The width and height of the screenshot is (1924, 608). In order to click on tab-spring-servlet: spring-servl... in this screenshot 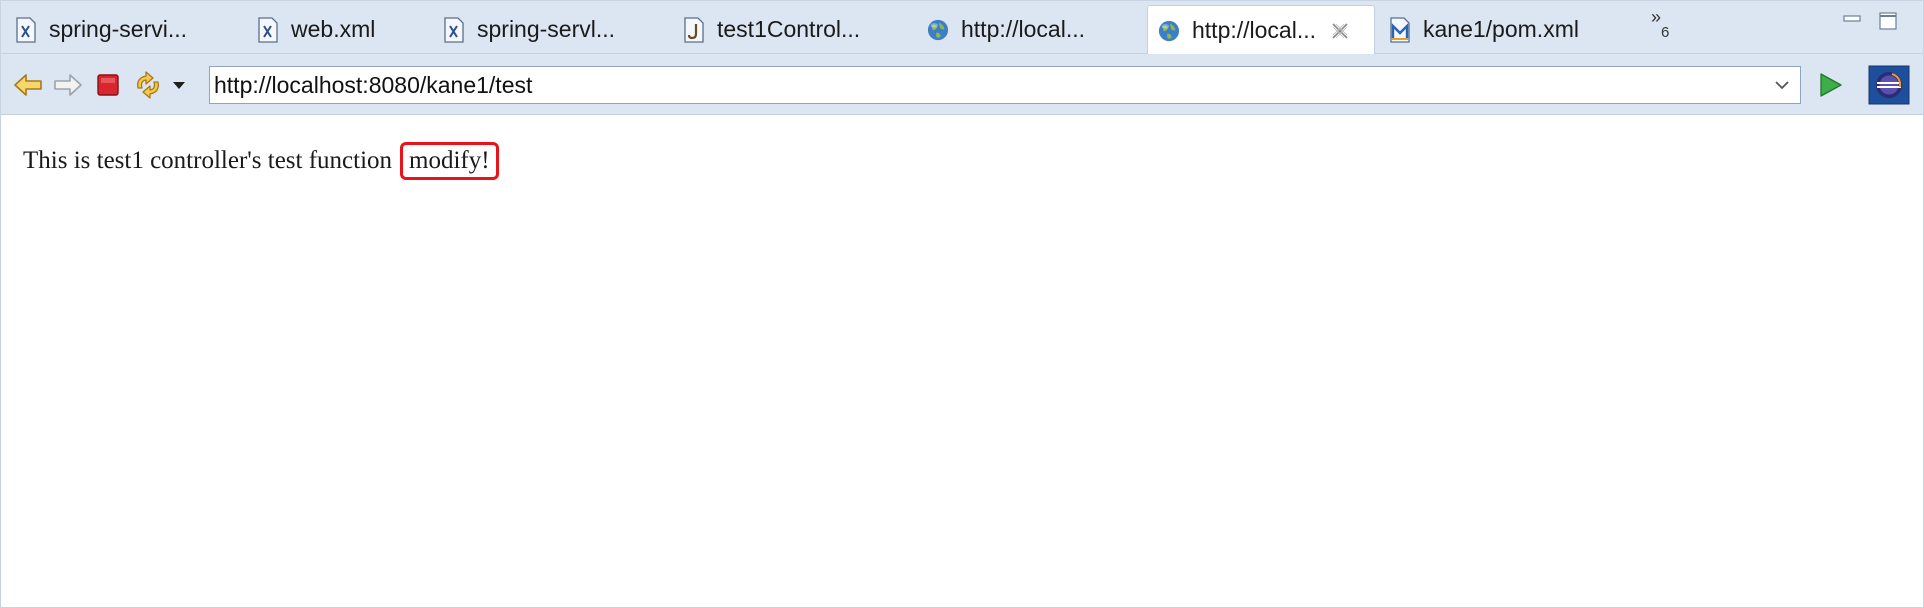, I will do `click(529, 29)`.